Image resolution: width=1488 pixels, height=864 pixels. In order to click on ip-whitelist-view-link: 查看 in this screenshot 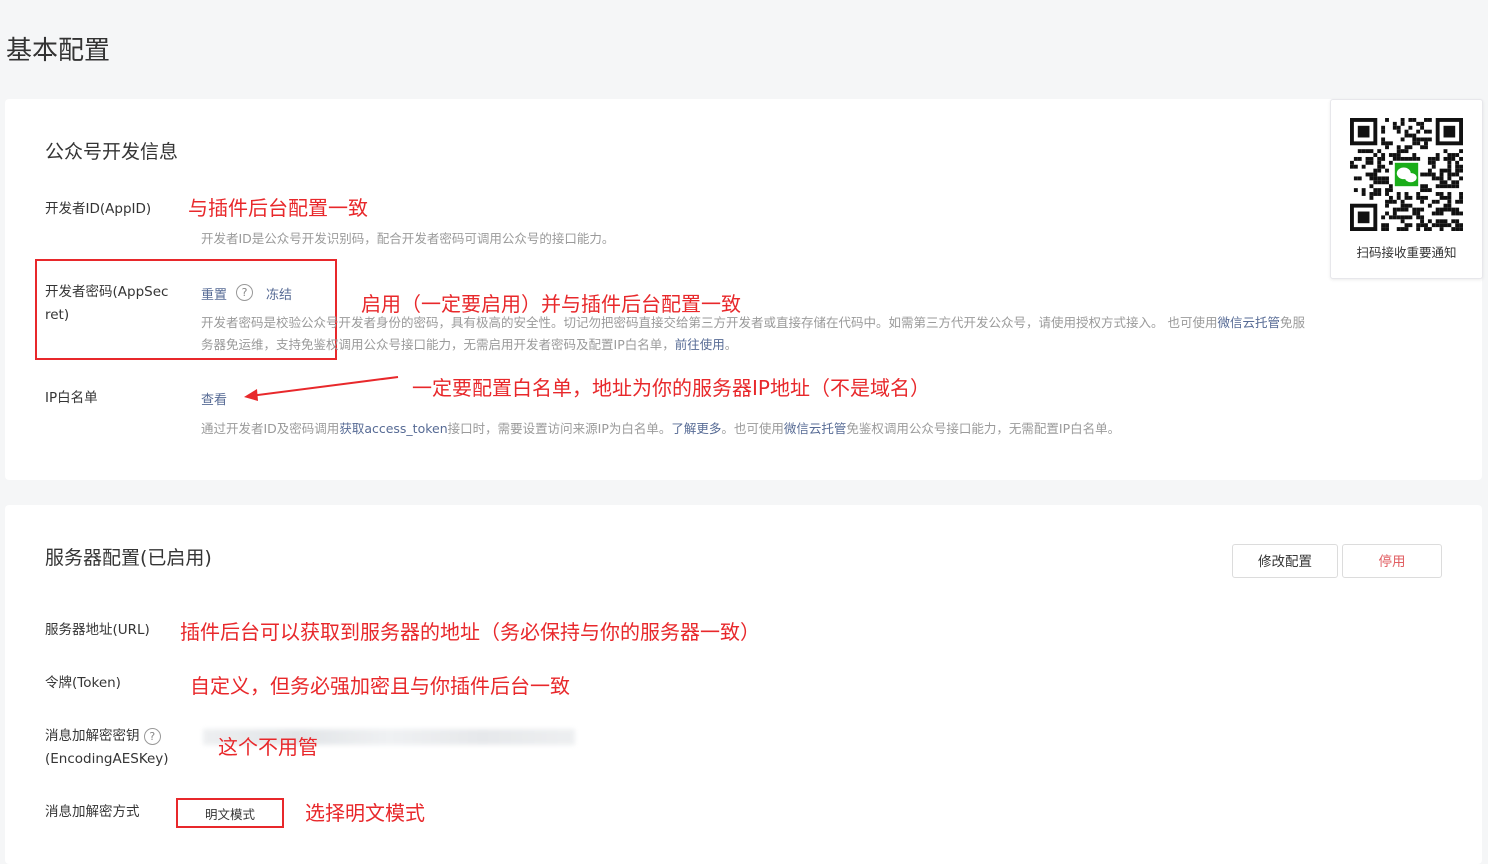, I will do `click(214, 398)`.